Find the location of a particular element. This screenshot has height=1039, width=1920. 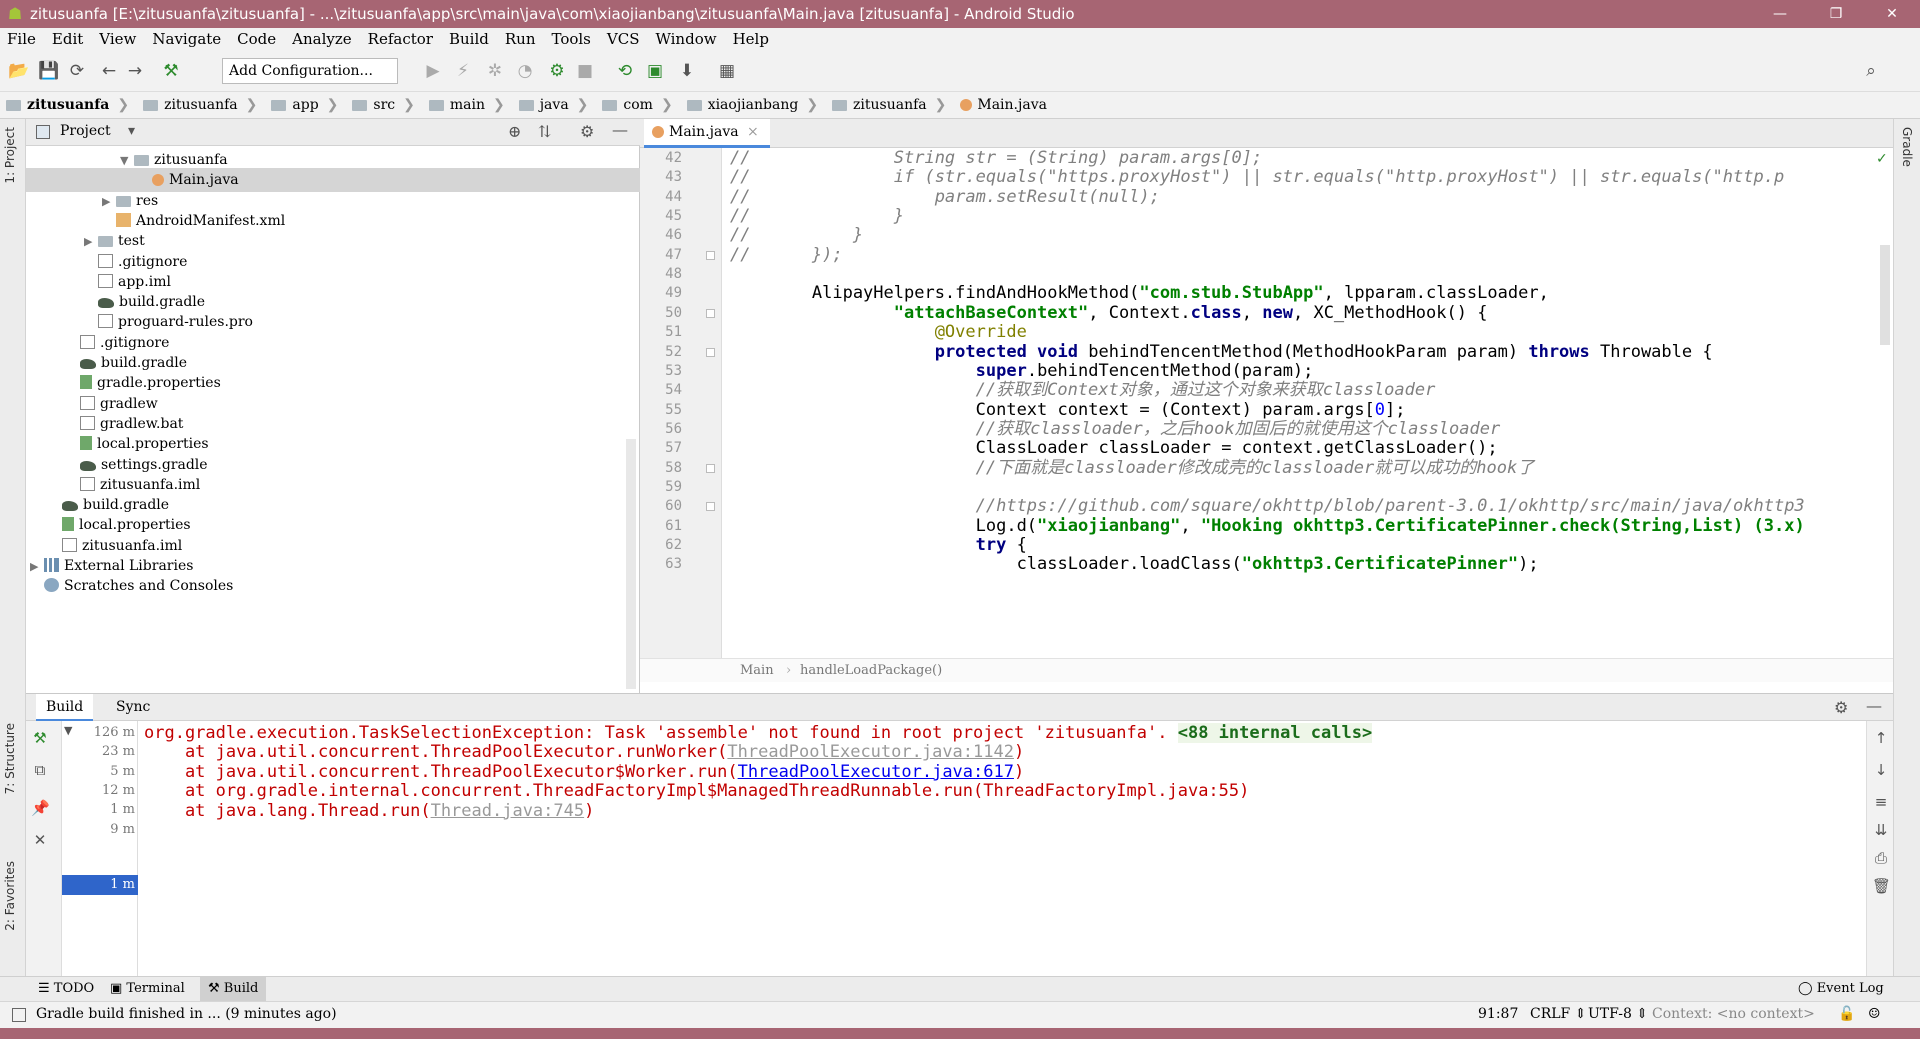

tab-sync: Sync is located at coordinates (133, 707).